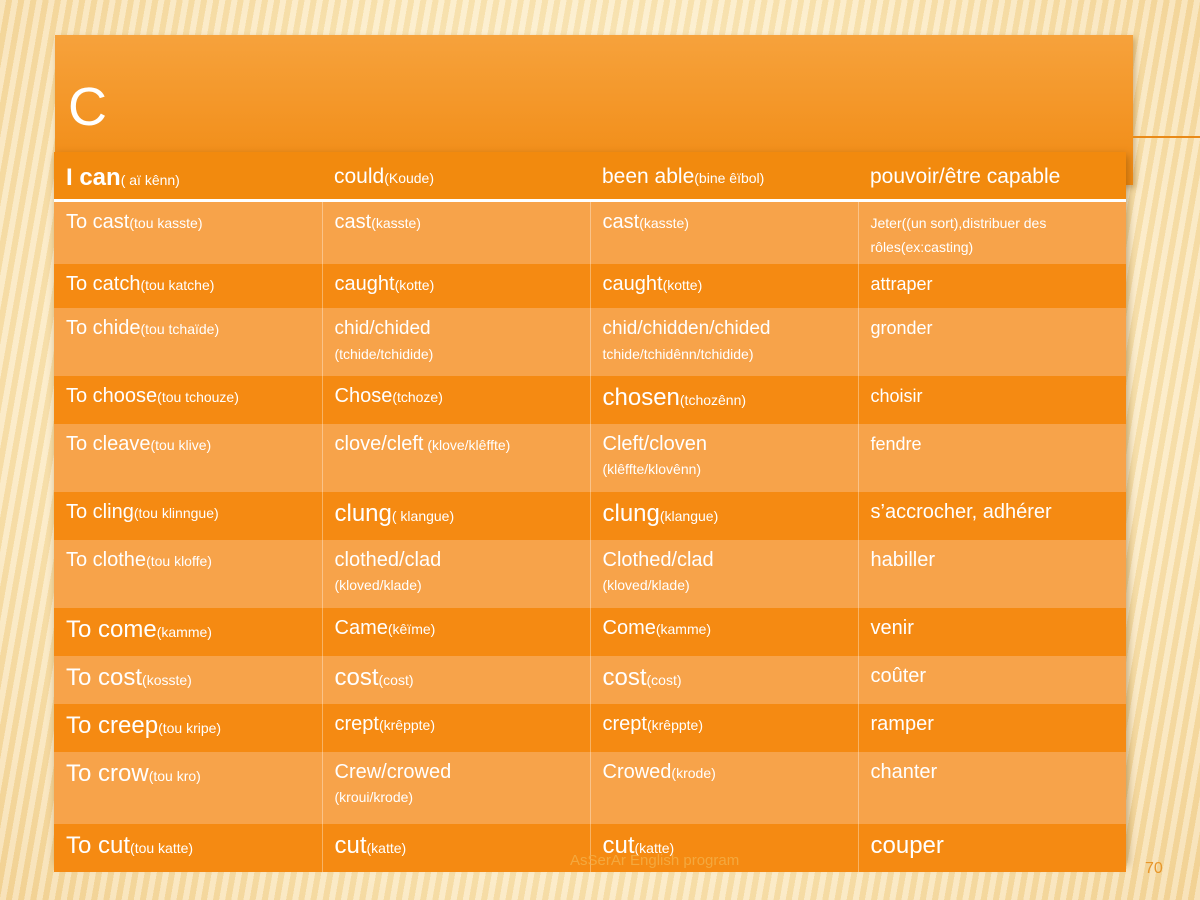 This screenshot has width=1200, height=900. I want to click on table-cell: To cast(tou kasste), so click(188, 232).